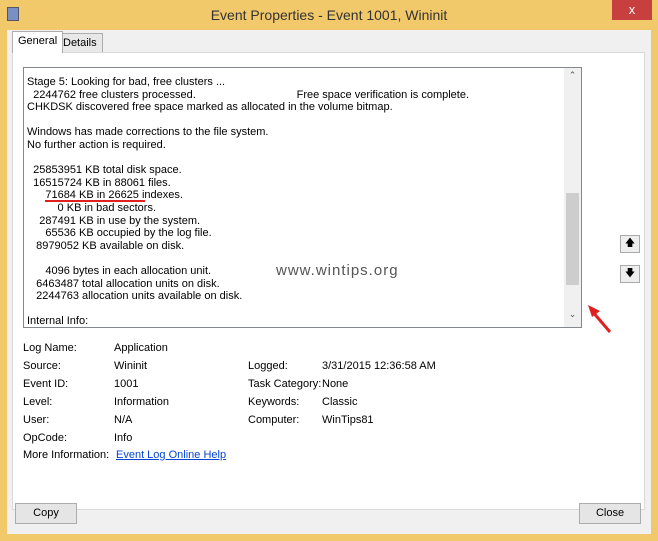 The image size is (658, 541). I want to click on watermark: www.wintips.org, so click(337, 270).